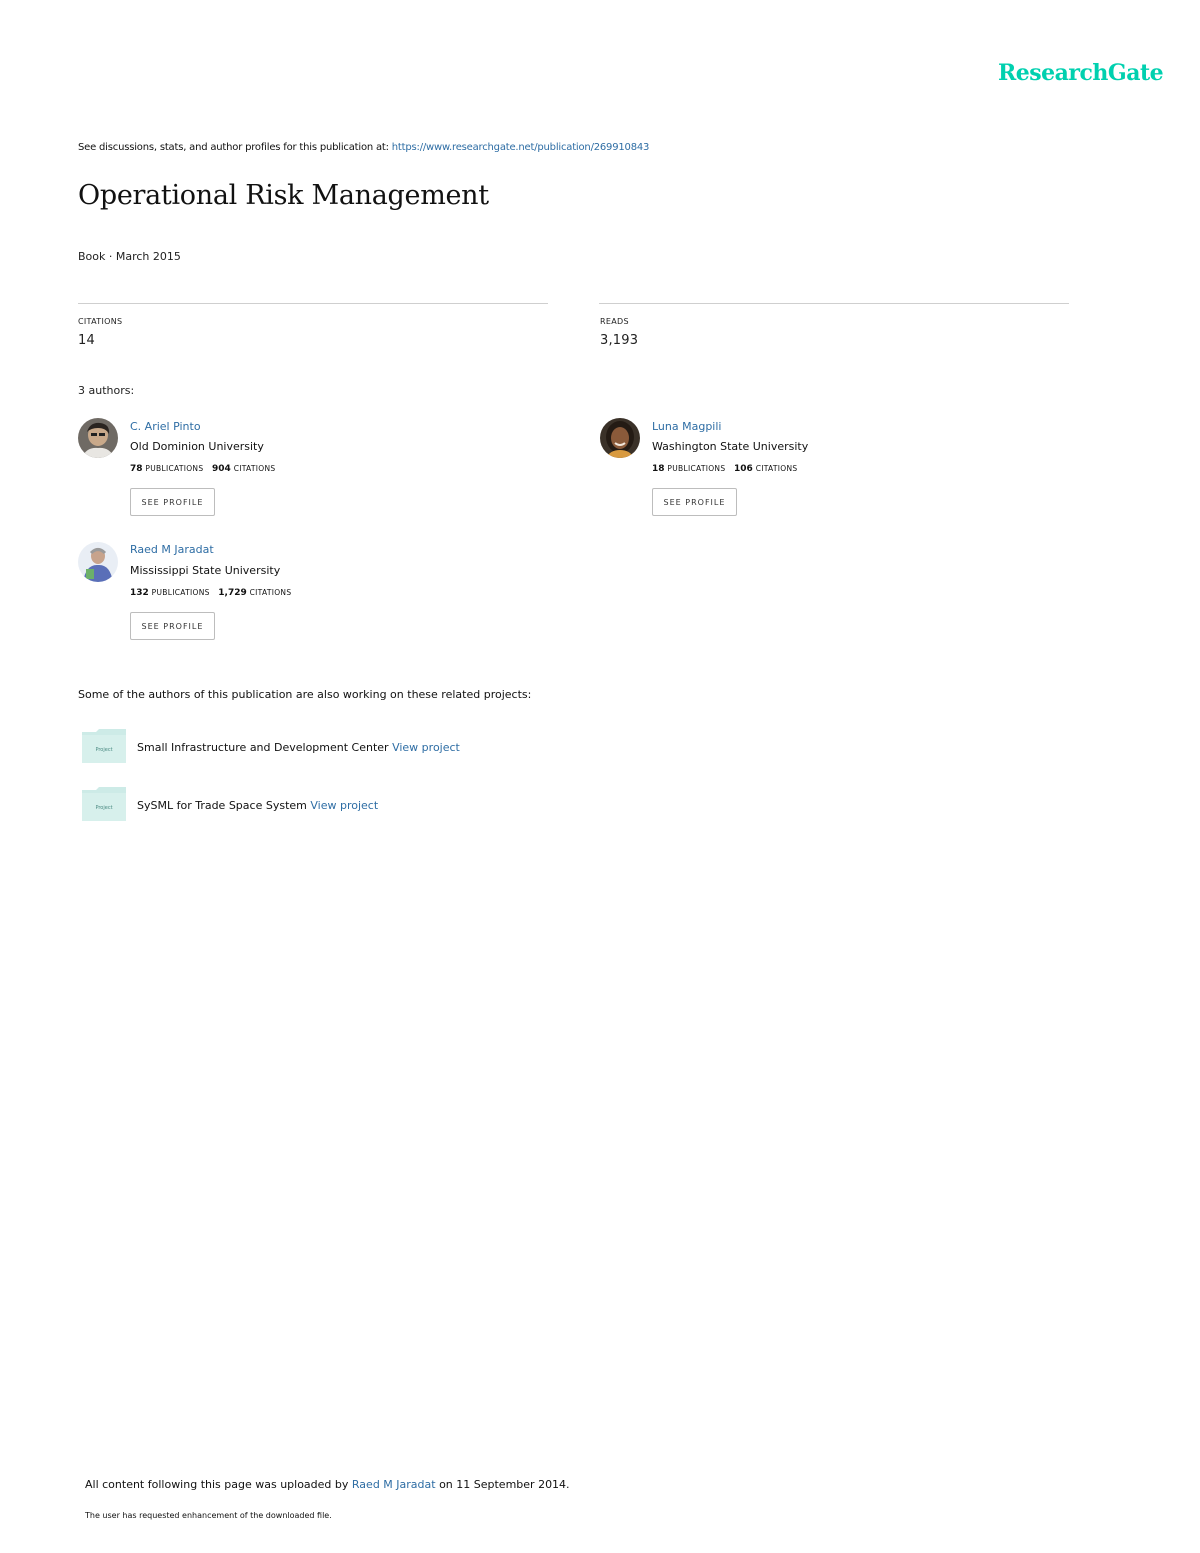  I want to click on reads-value: 3,193, so click(619, 340).